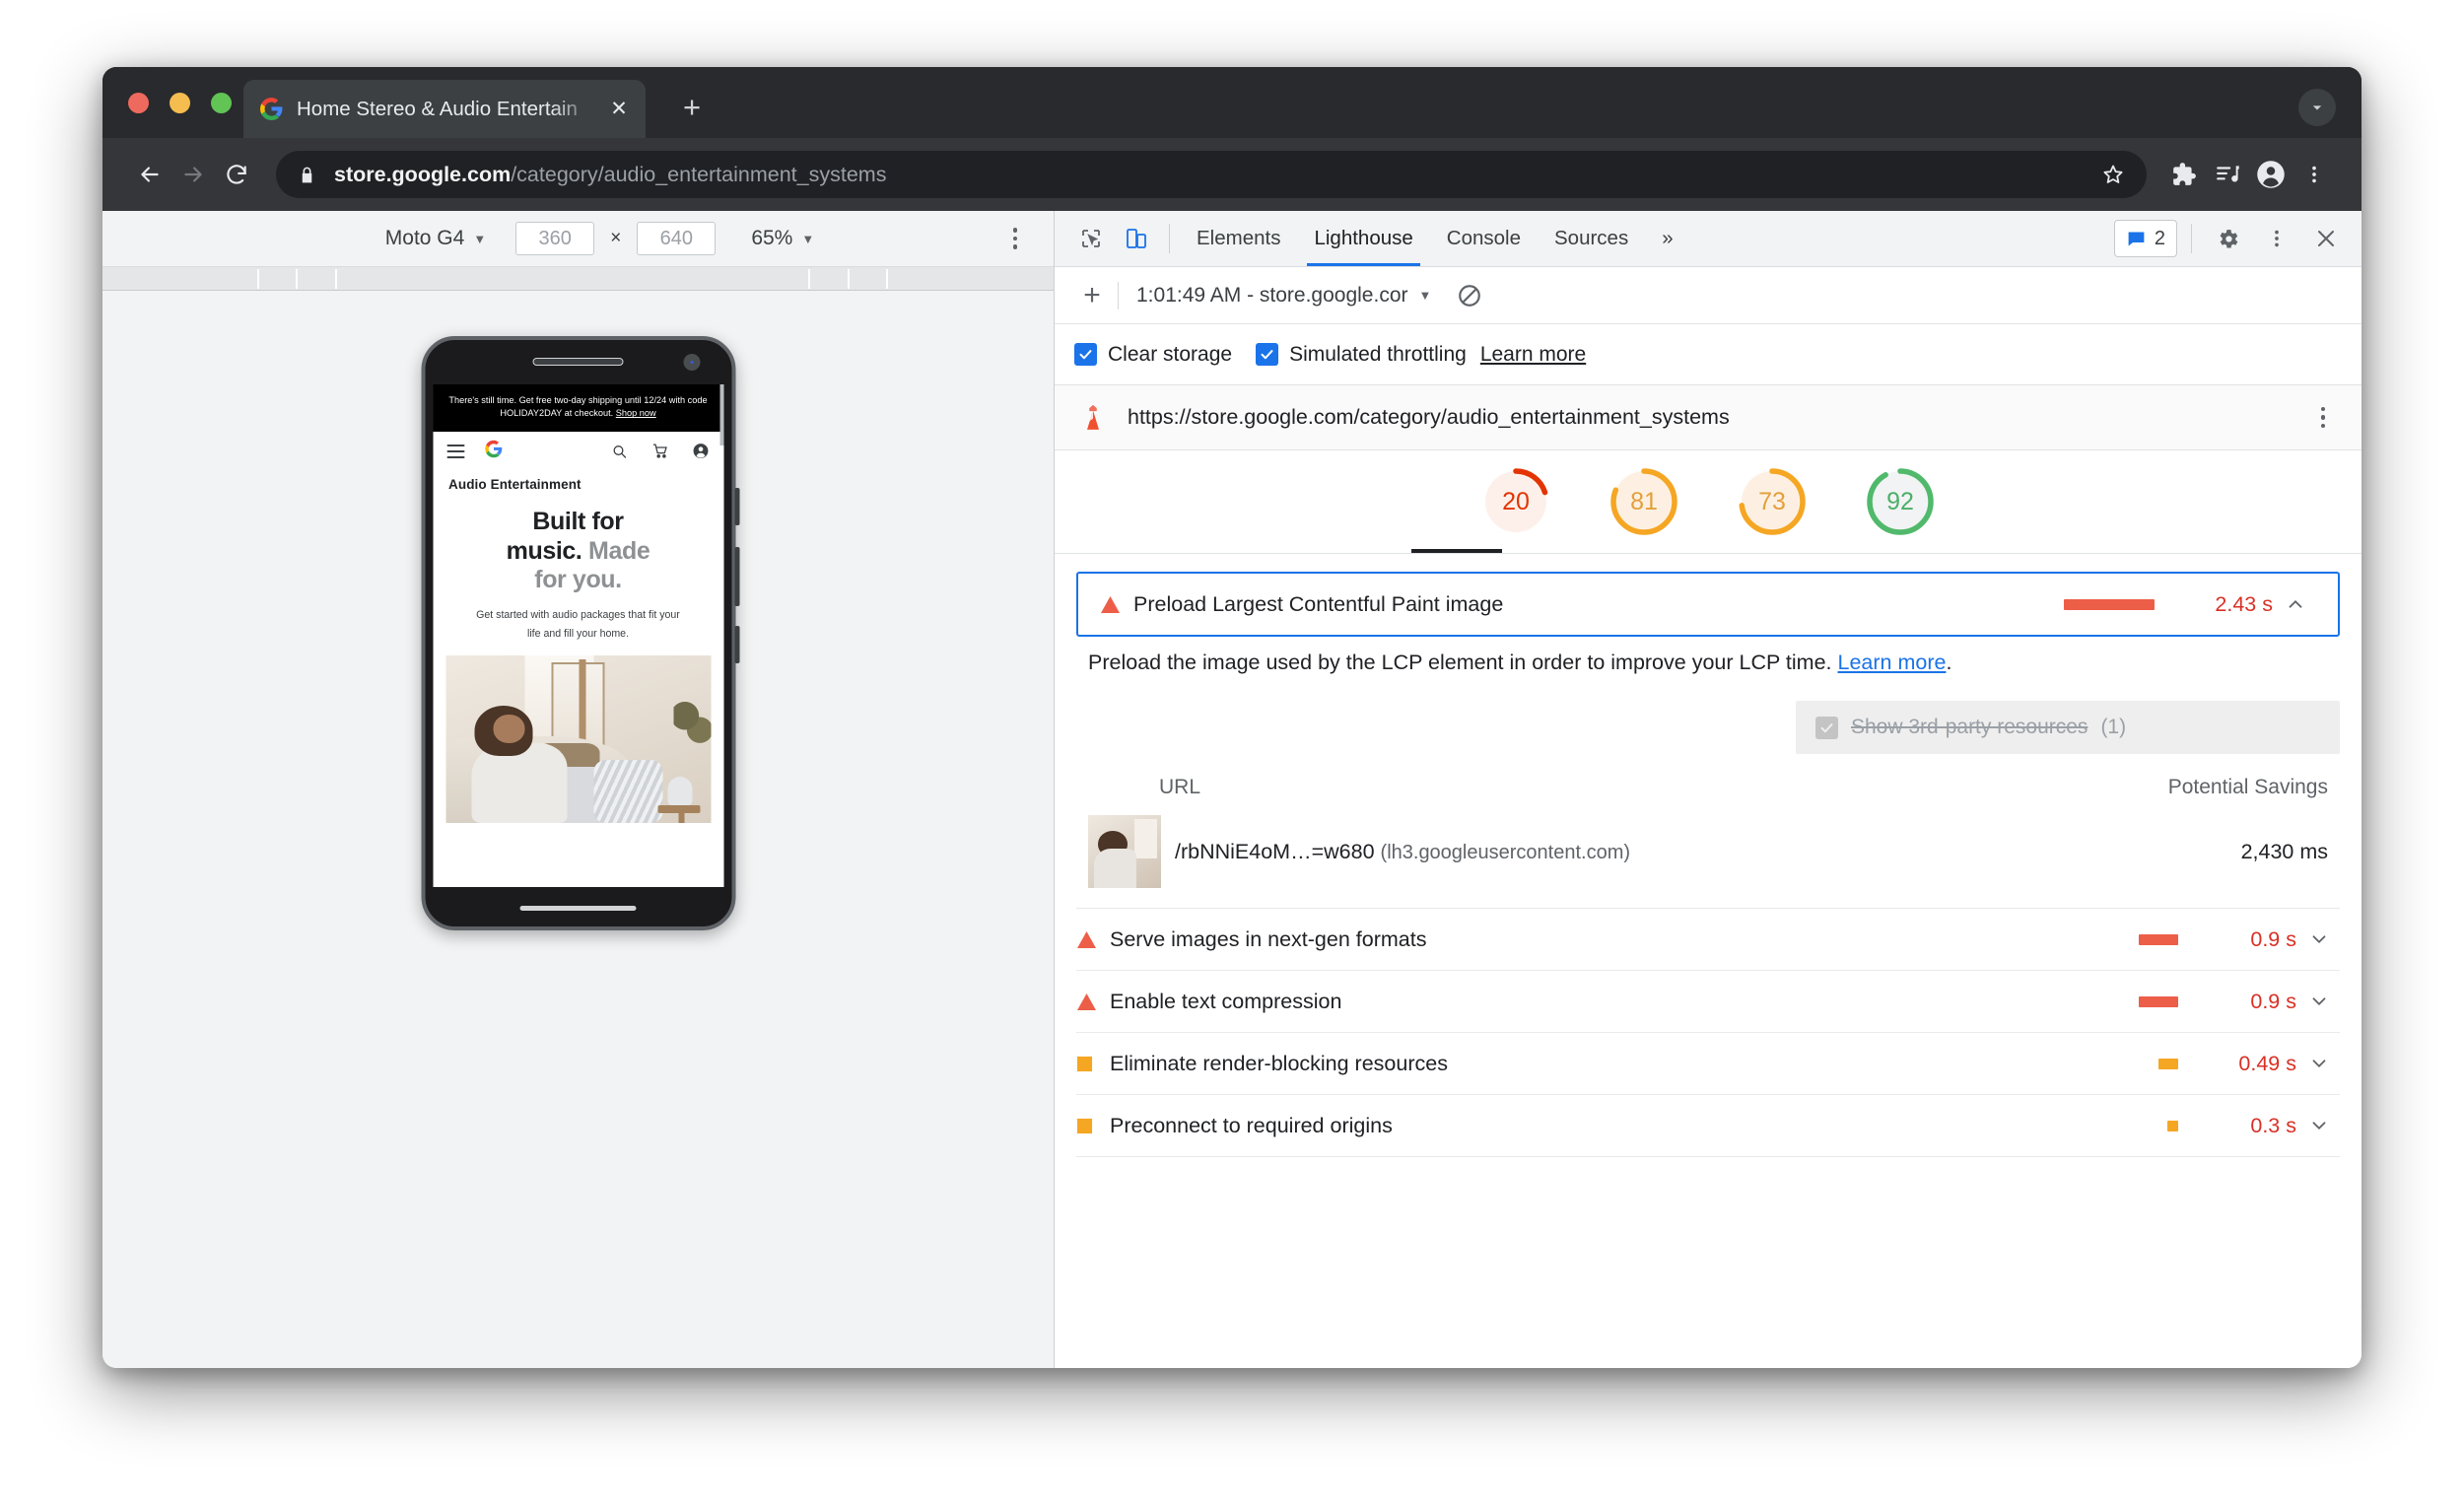 The image size is (2464, 1507). Describe the element at coordinates (1015, 238) in the screenshot. I see `device-options-menu-icon` at that location.